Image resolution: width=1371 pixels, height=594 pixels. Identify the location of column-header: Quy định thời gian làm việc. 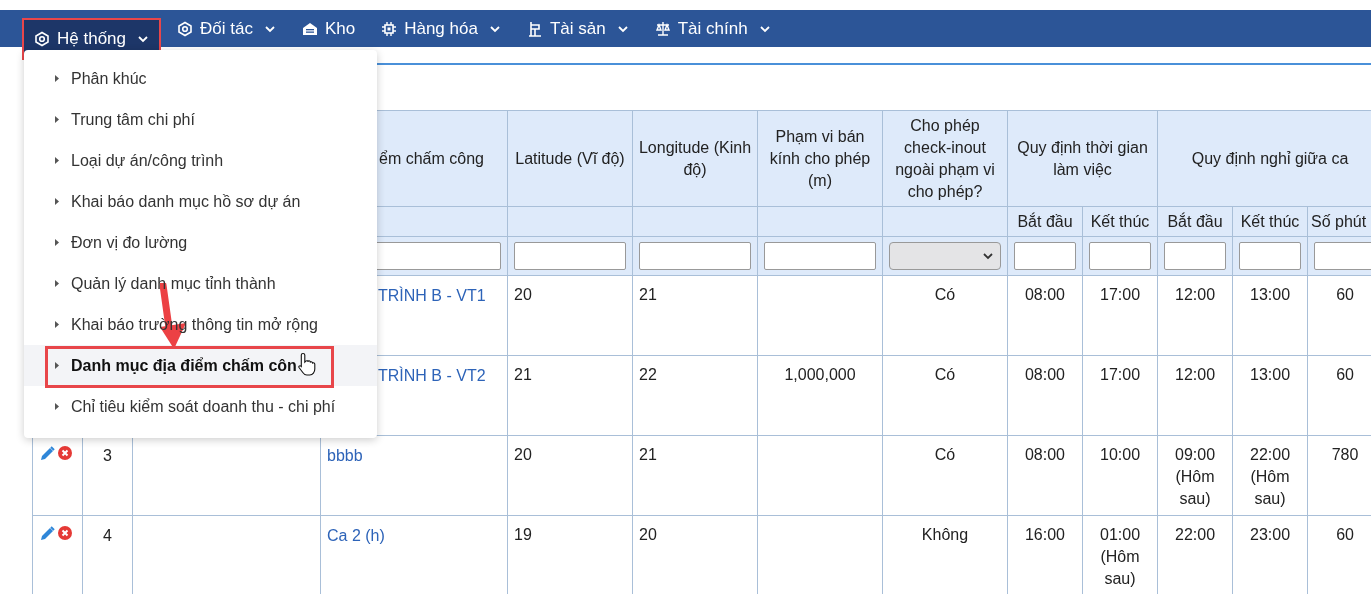
(1082, 158).